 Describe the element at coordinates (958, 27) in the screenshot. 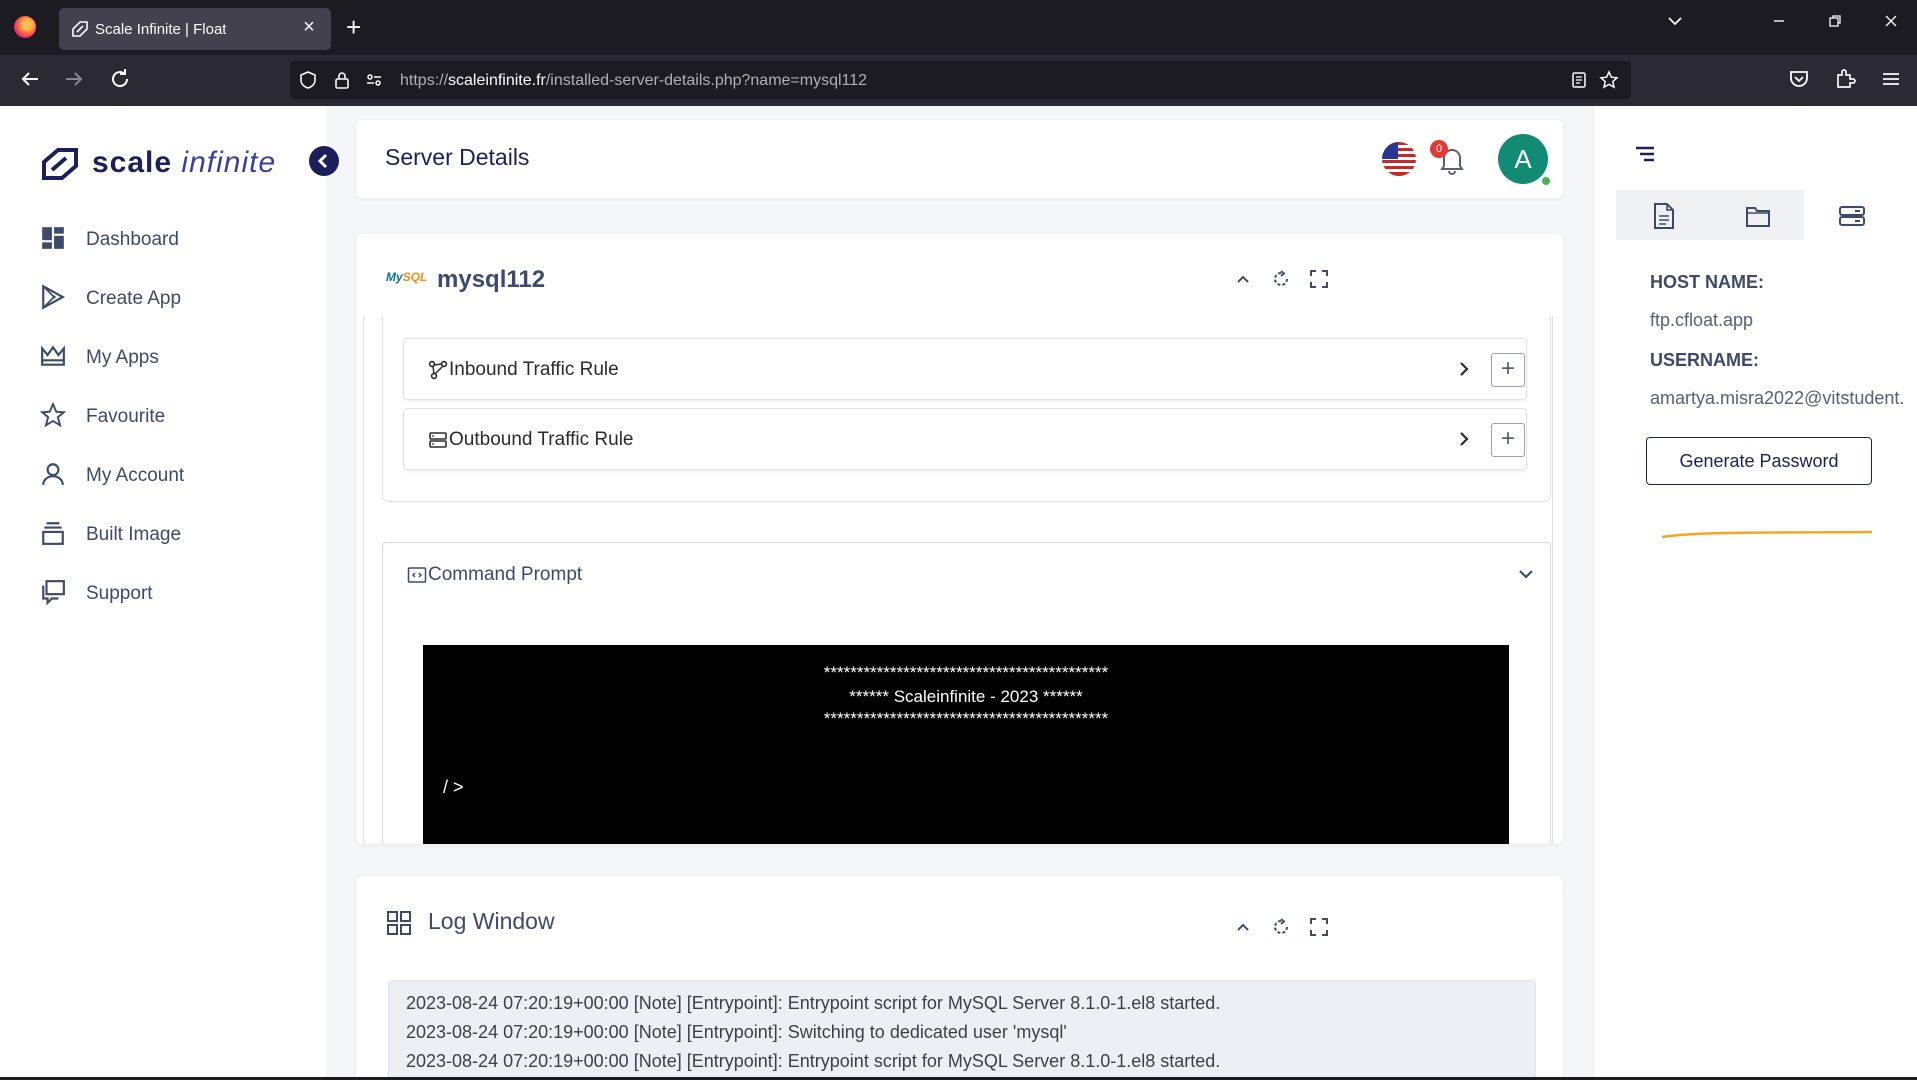

I see `browser-tab-bar: Scale Infinite | Float × +` at that location.